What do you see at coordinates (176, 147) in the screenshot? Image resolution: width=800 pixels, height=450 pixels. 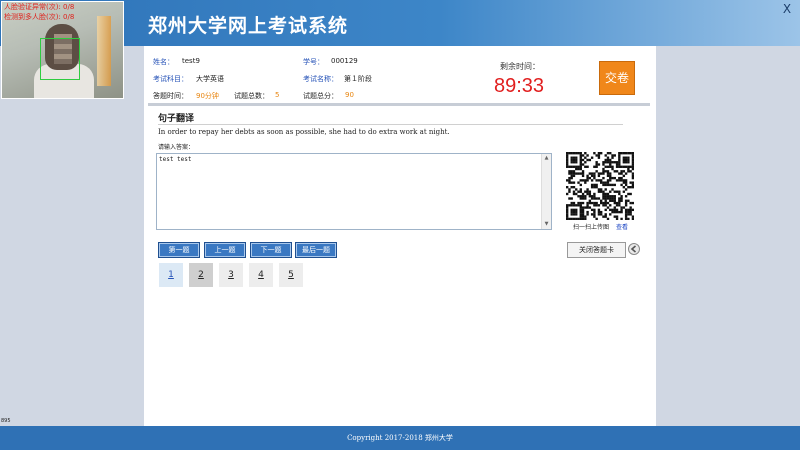 I see `answer-label: 请输入答案：` at bounding box center [176, 147].